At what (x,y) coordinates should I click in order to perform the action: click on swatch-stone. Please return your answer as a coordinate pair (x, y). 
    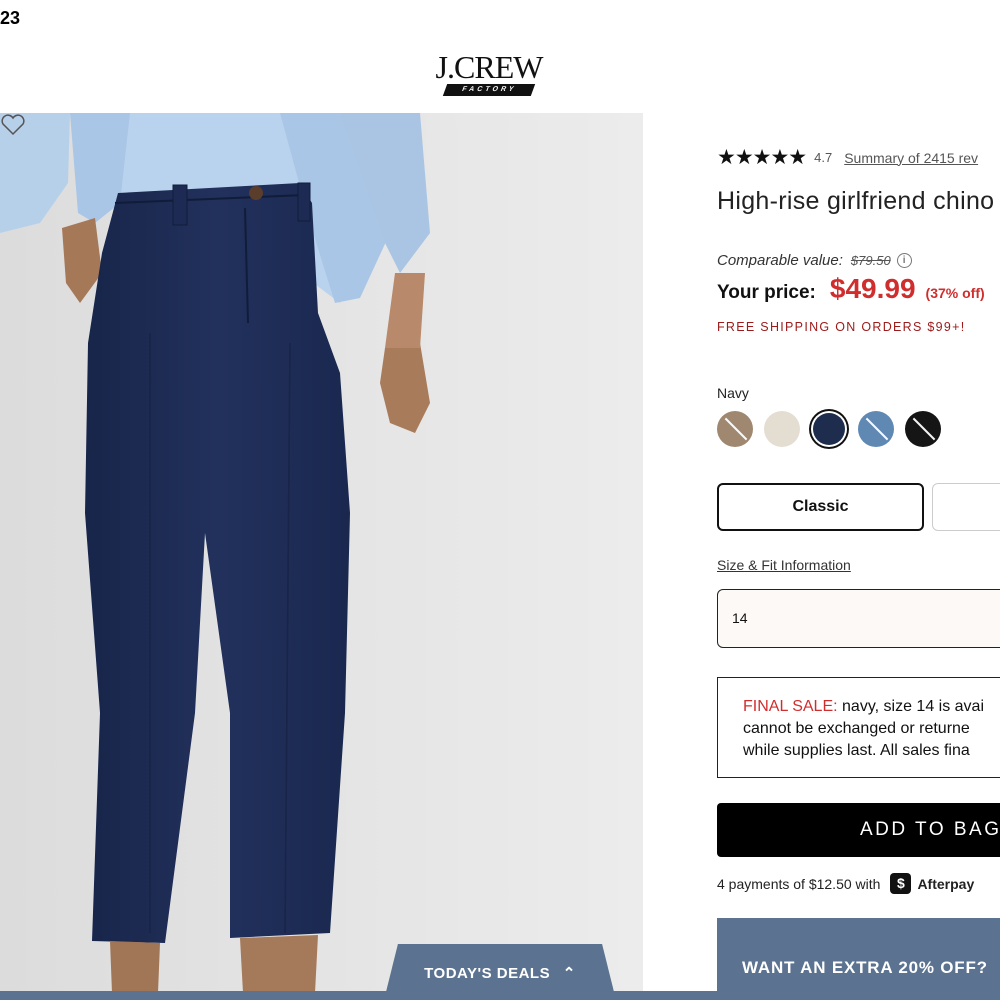
    Looking at the image, I should click on (782, 429).